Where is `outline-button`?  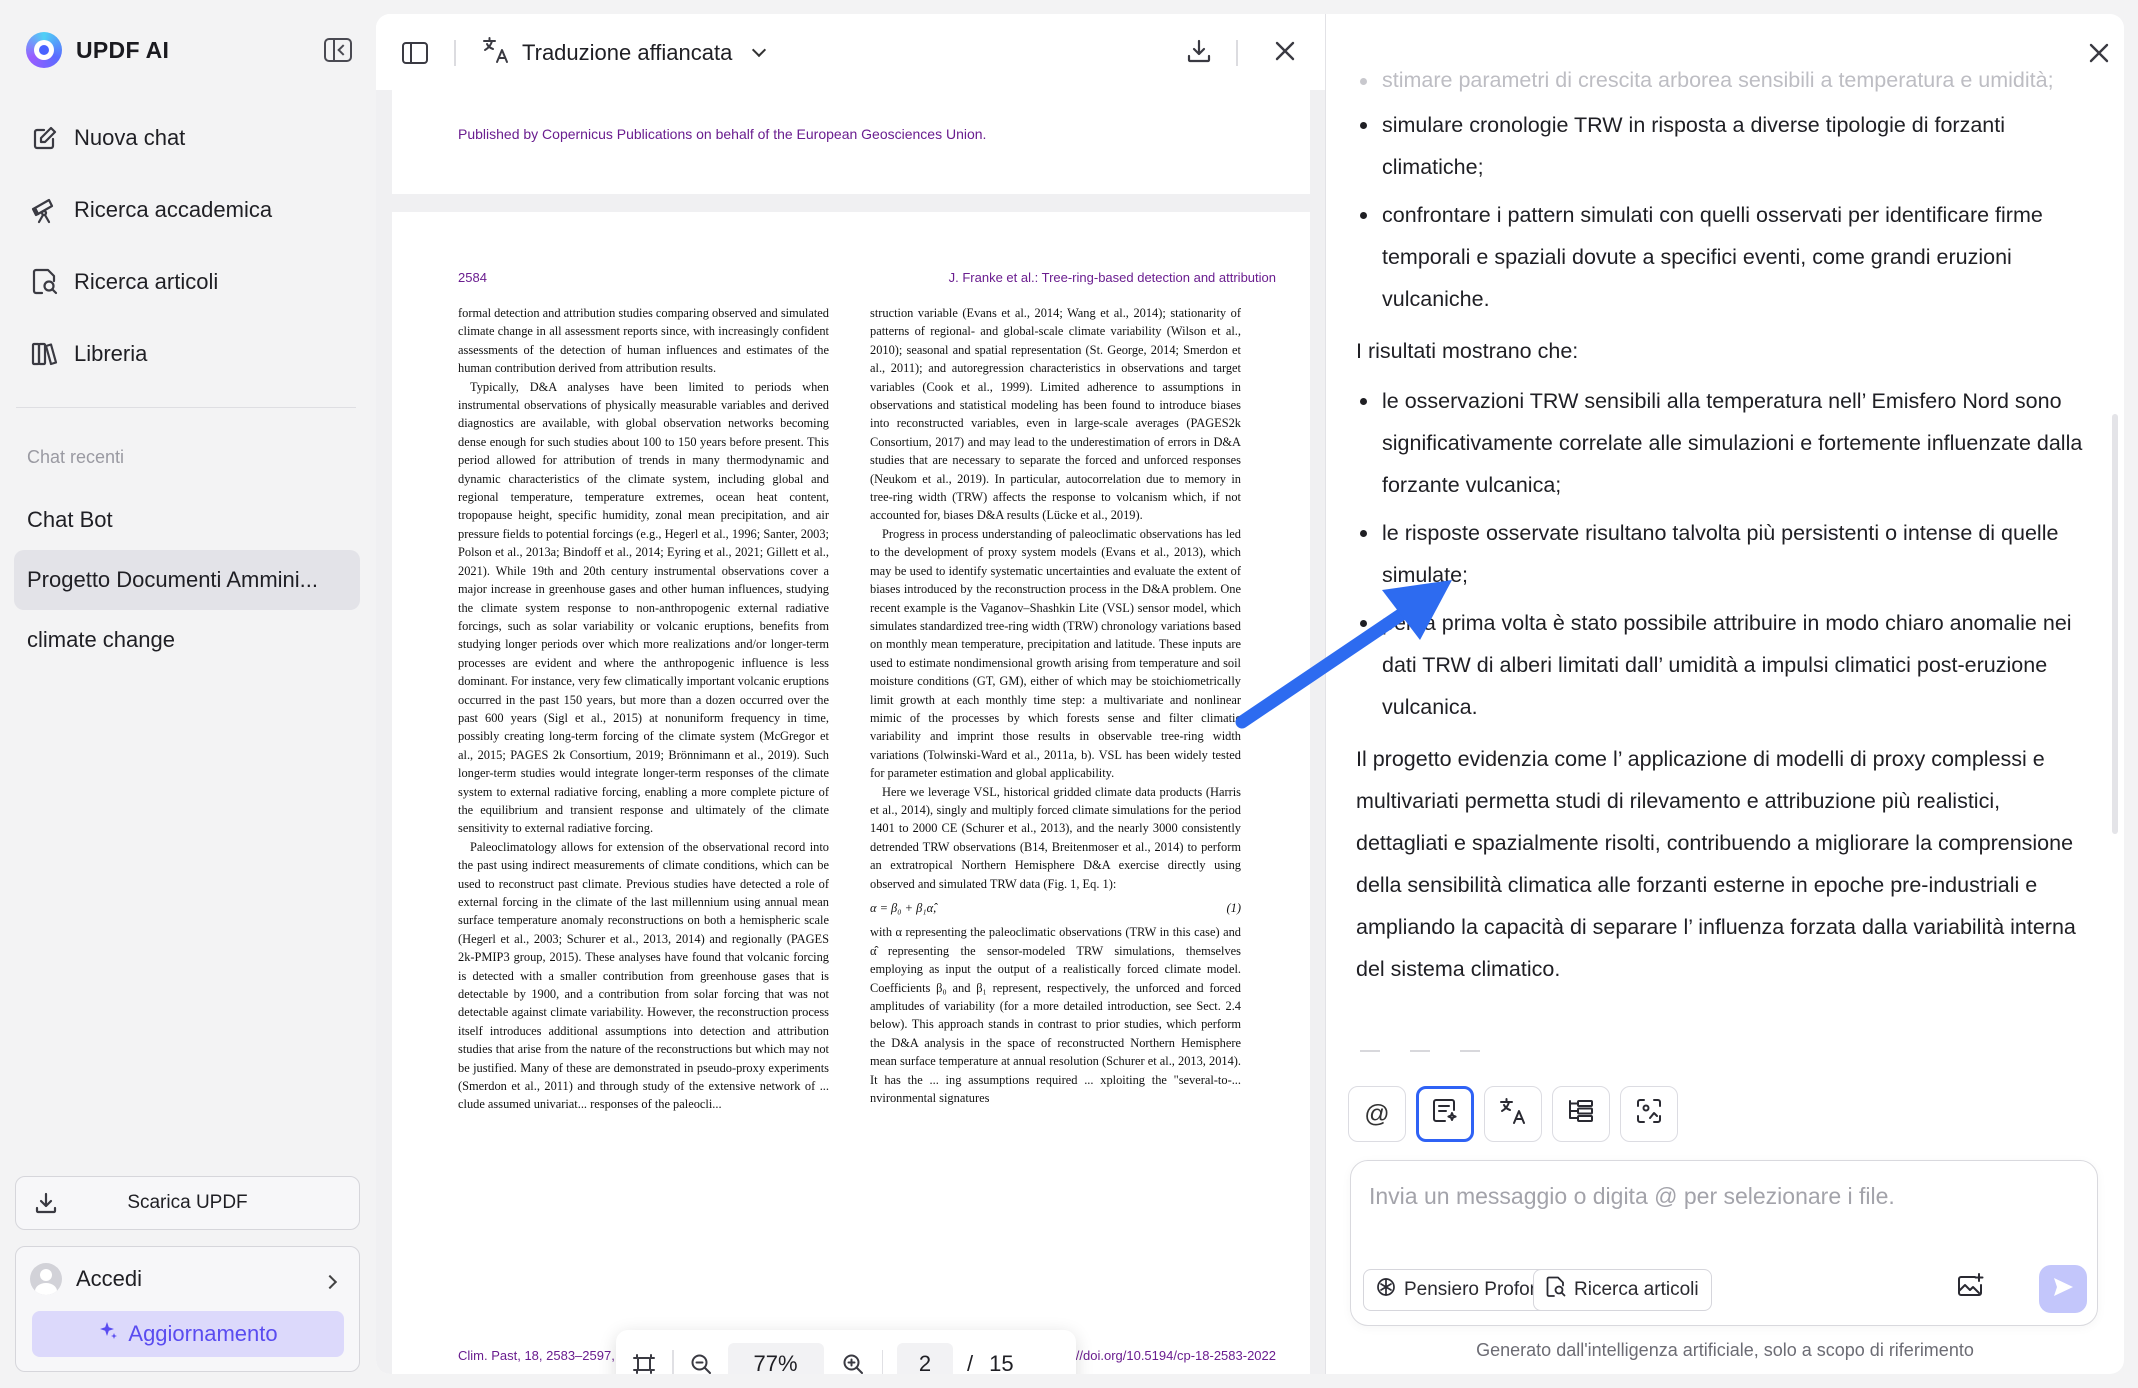
outline-button is located at coordinates (1581, 1114).